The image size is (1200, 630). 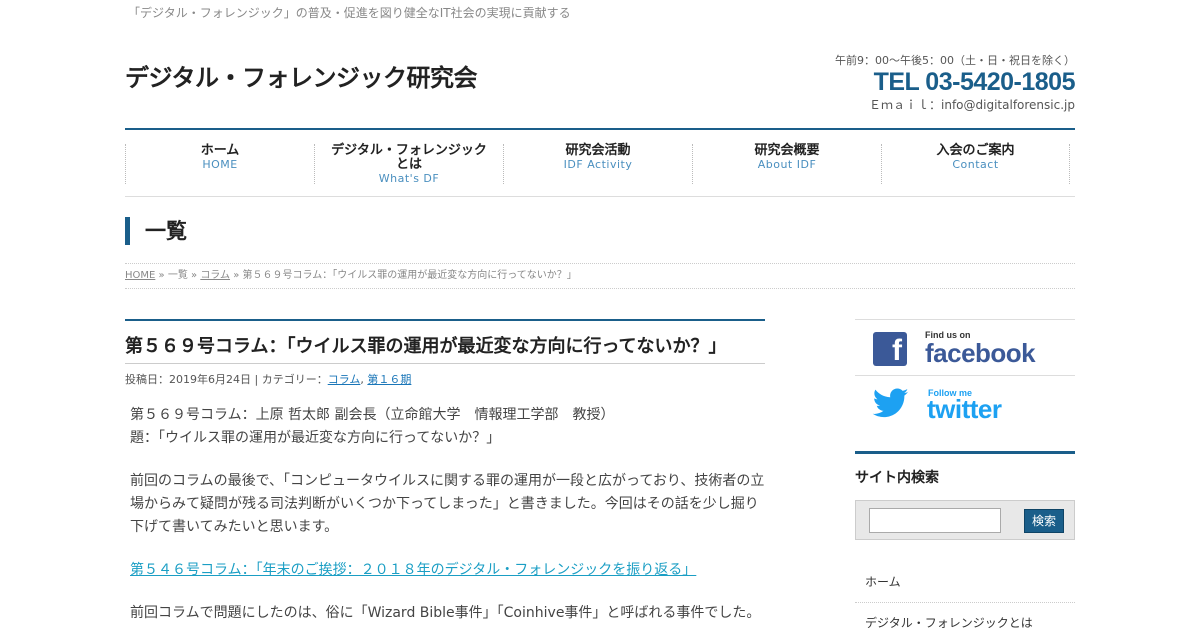 I want to click on facebook-icon: f, so click(x=890, y=349).